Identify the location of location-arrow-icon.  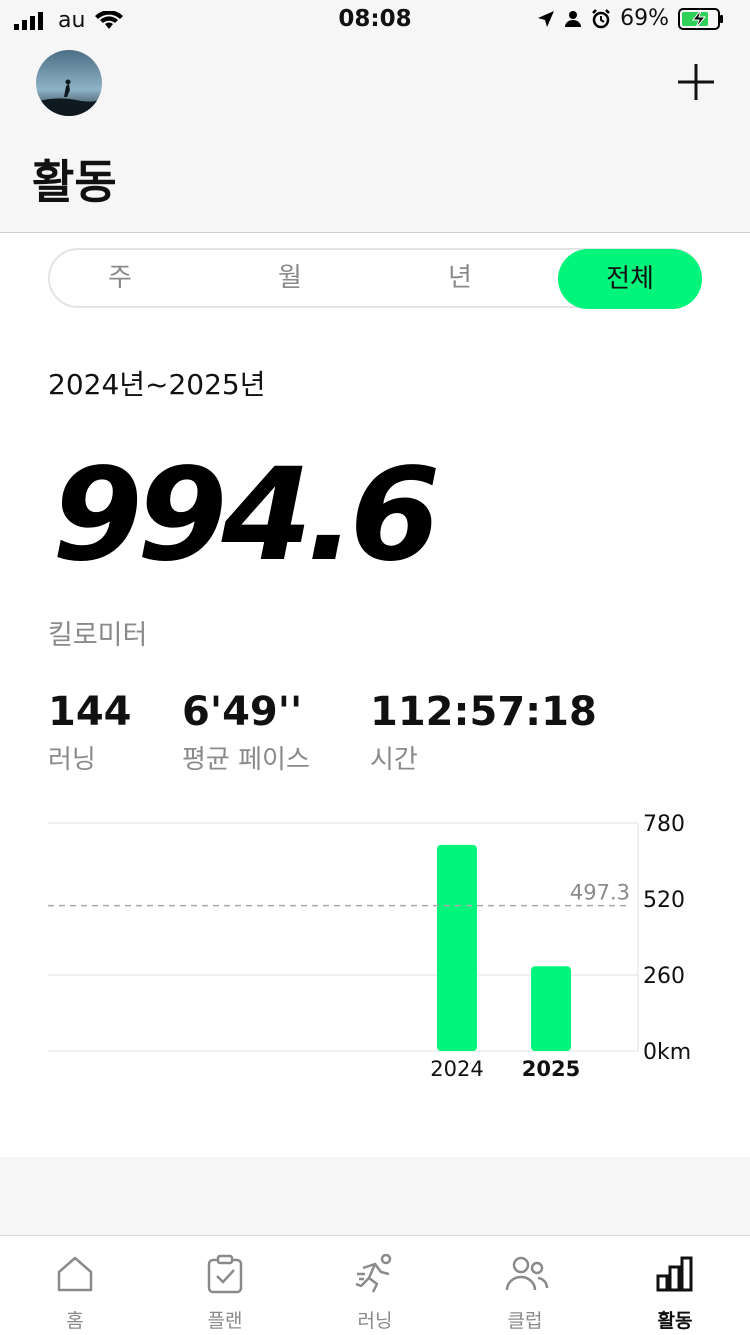
(546, 18).